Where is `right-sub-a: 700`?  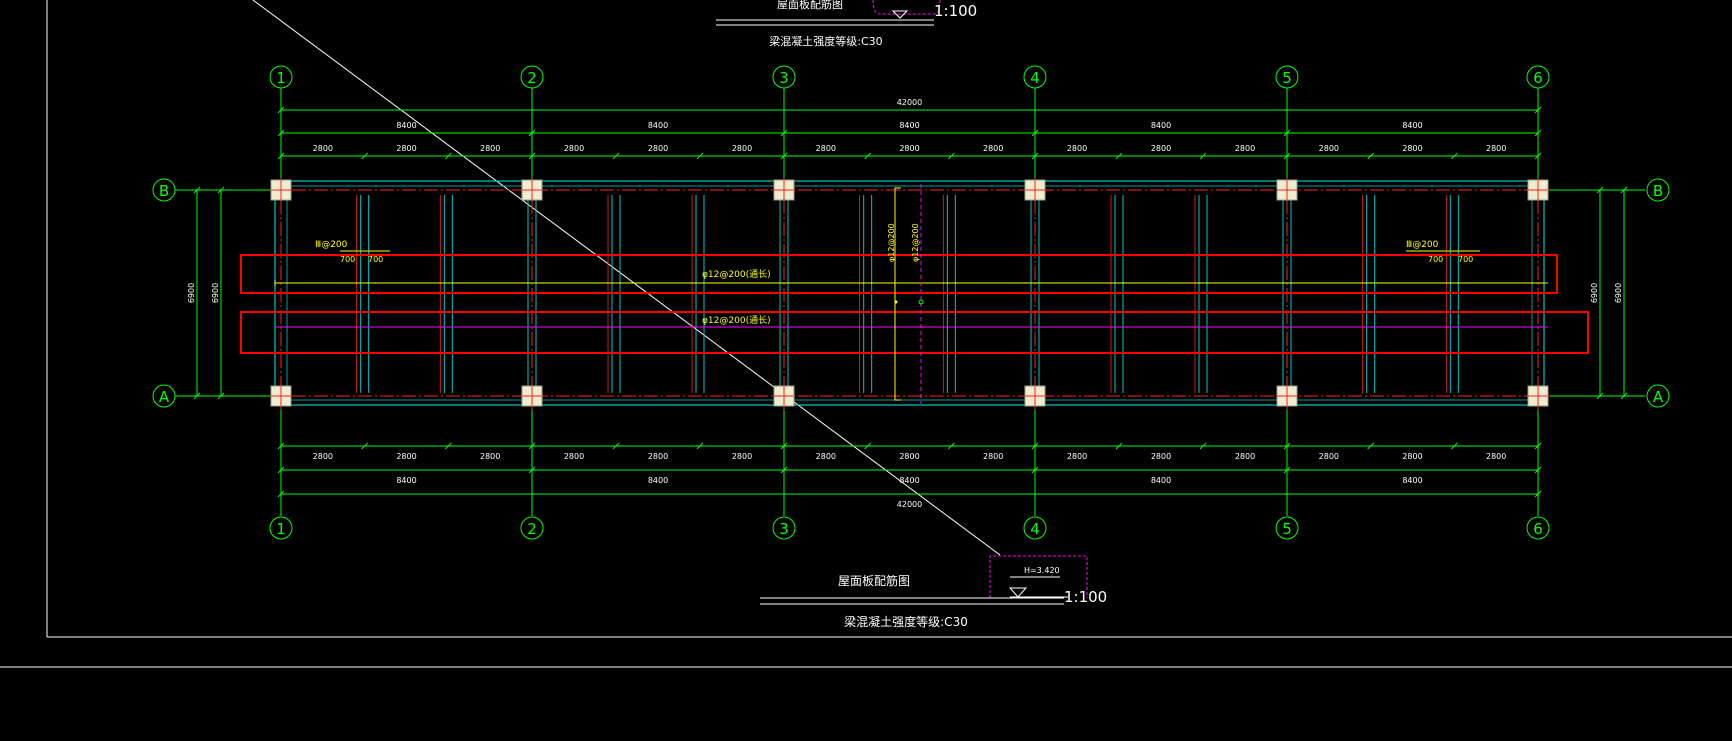 right-sub-a: 700 is located at coordinates (1435, 259).